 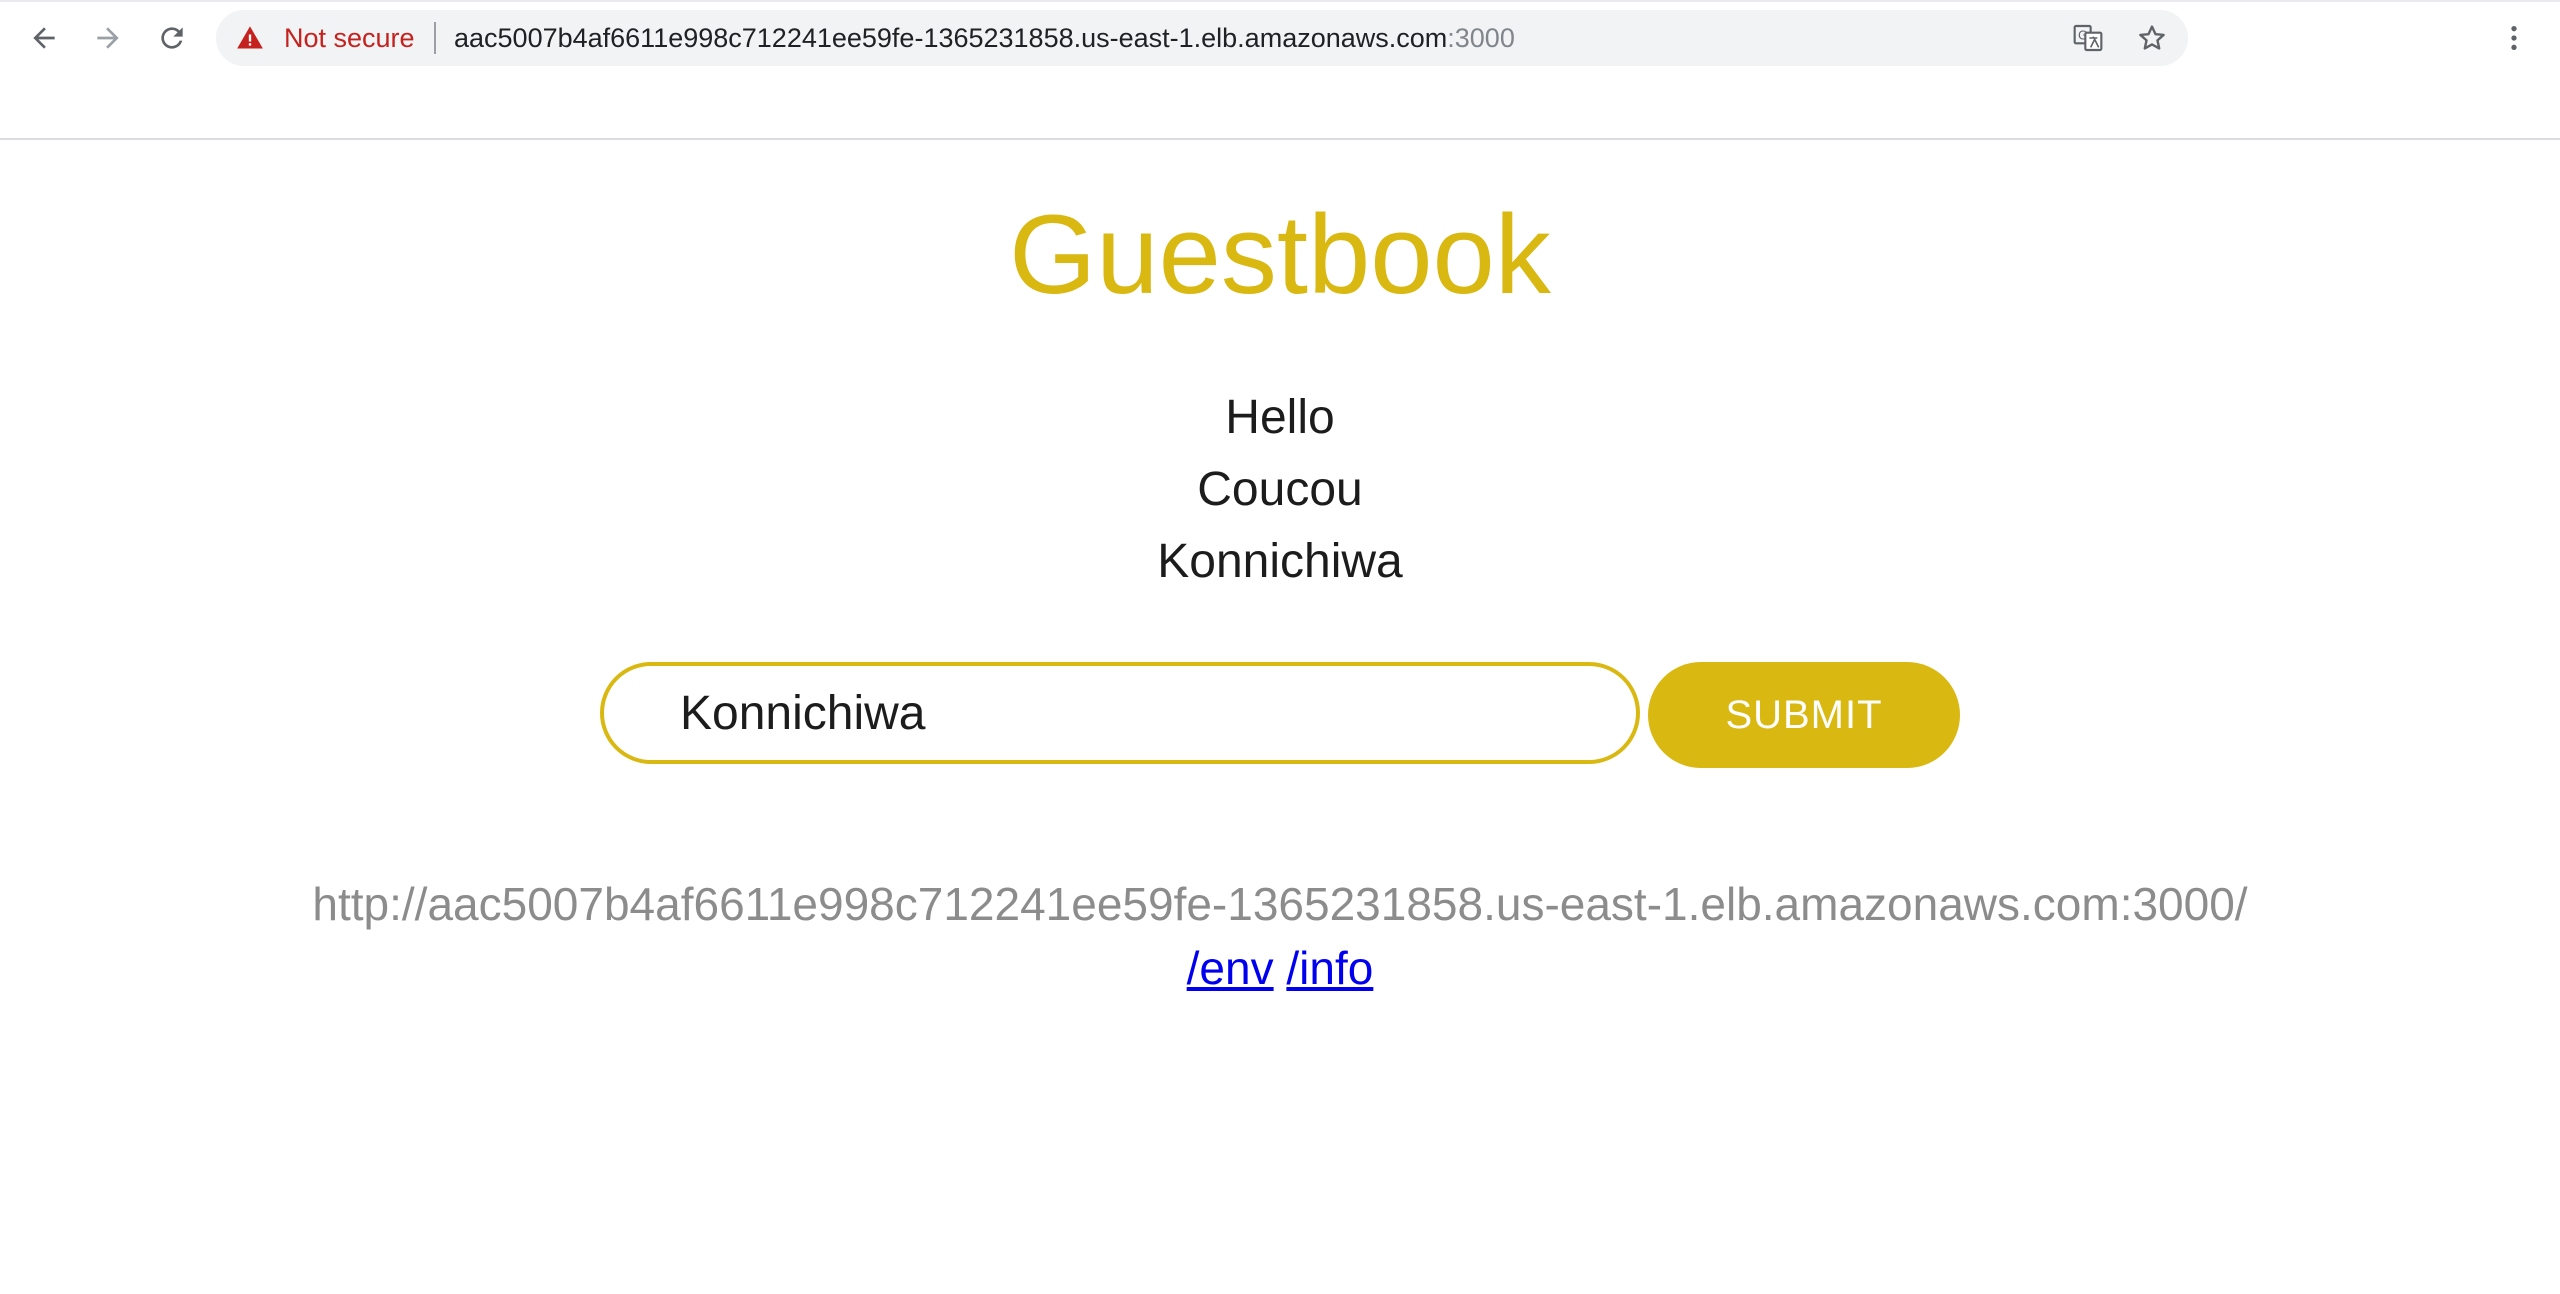 What do you see at coordinates (1280, 968) in the screenshot?
I see `footer-links: /env /info` at bounding box center [1280, 968].